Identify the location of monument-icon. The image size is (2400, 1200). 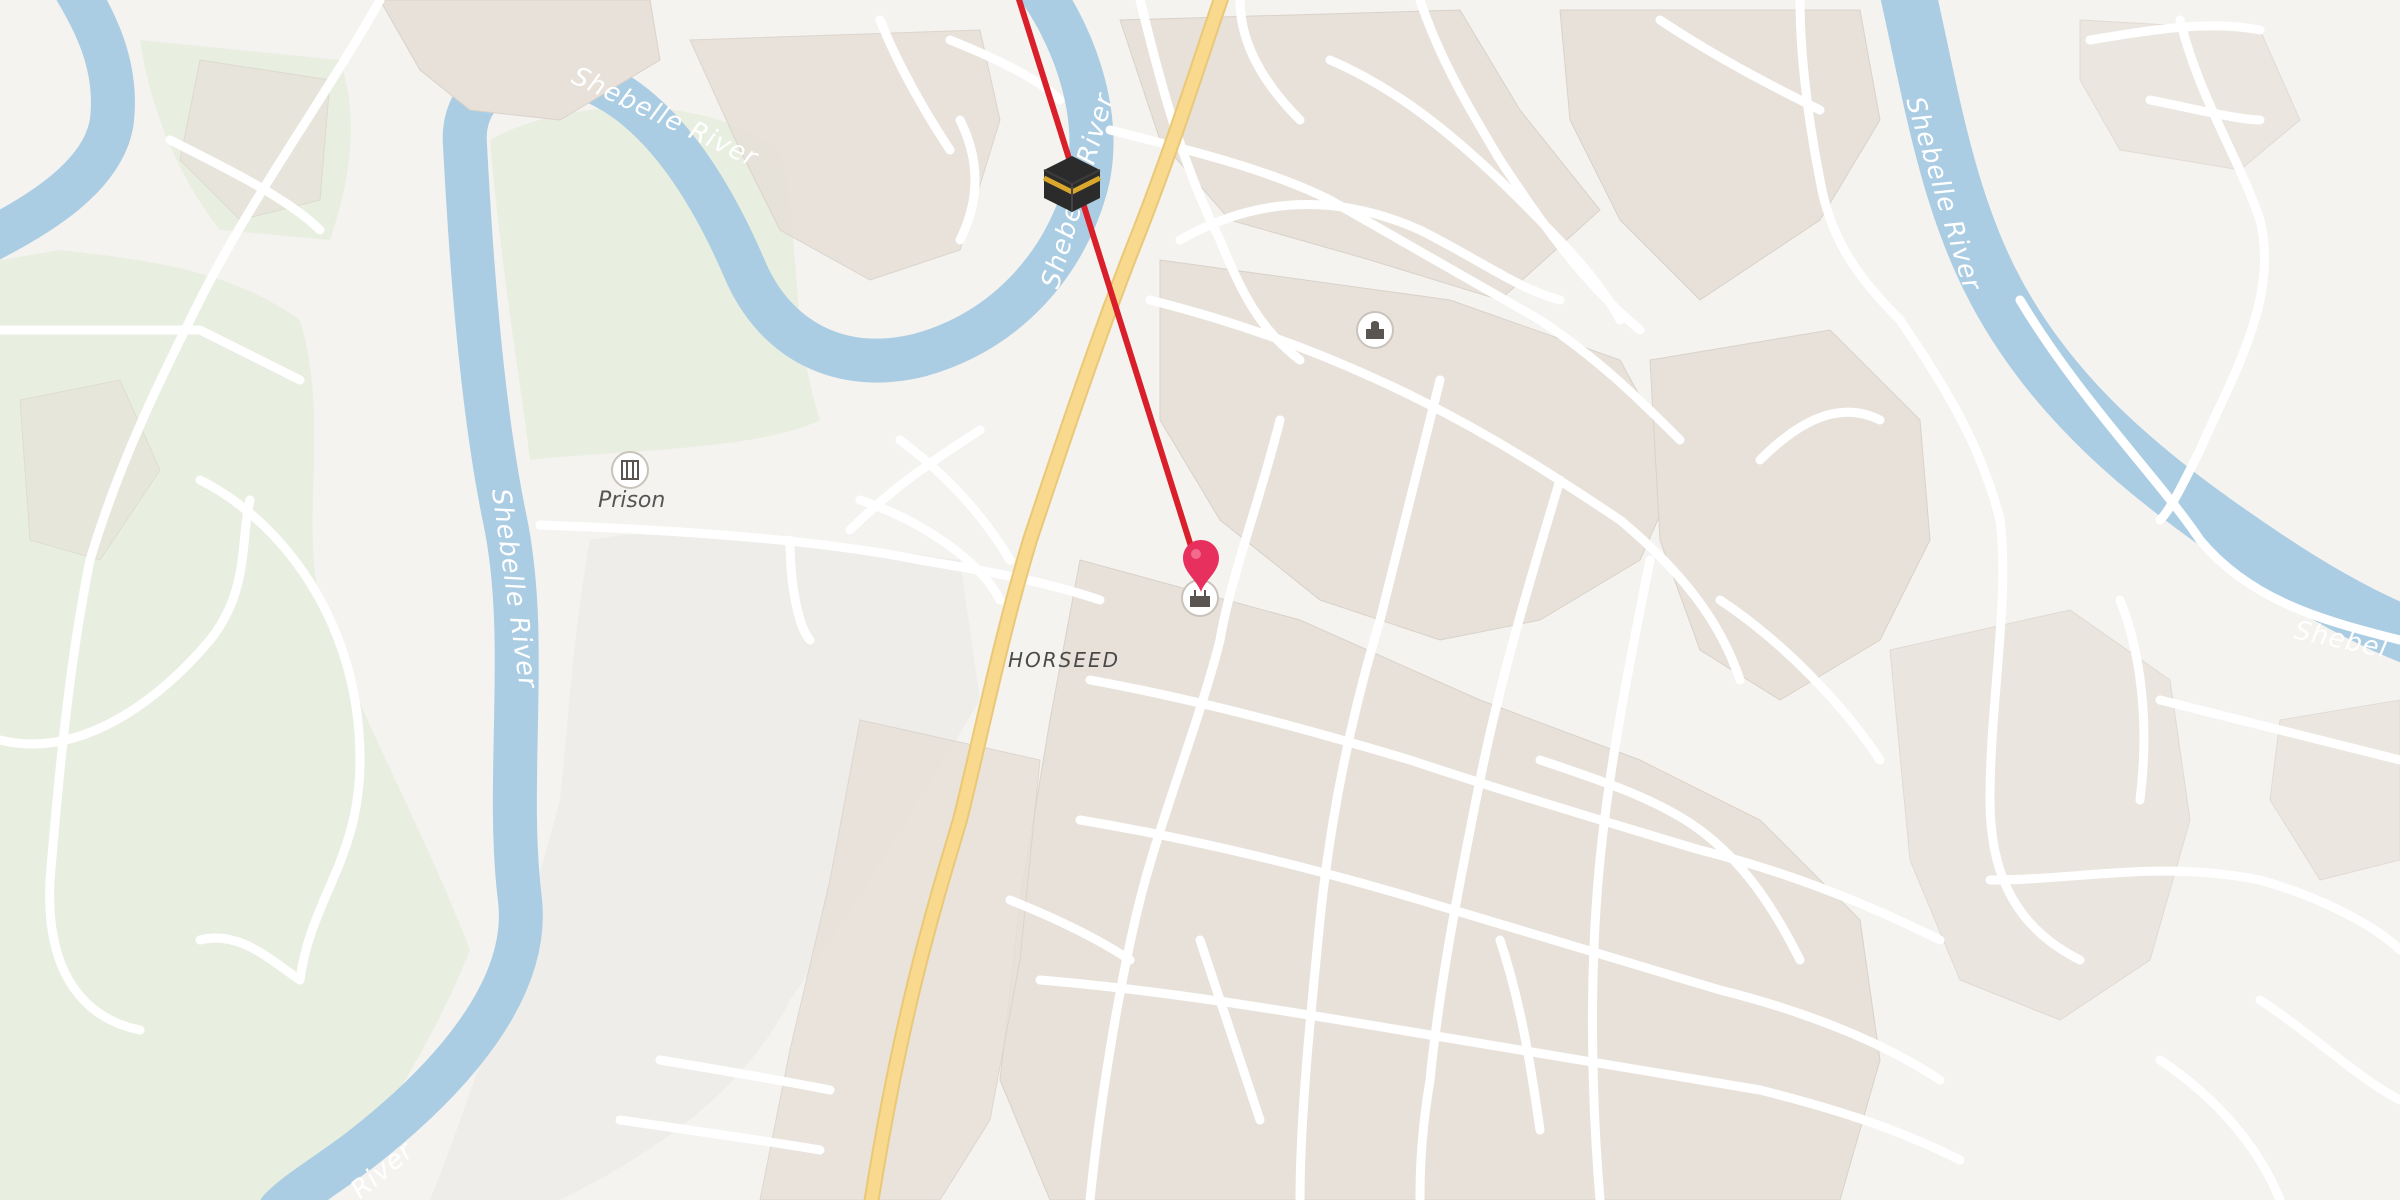
(1375, 330).